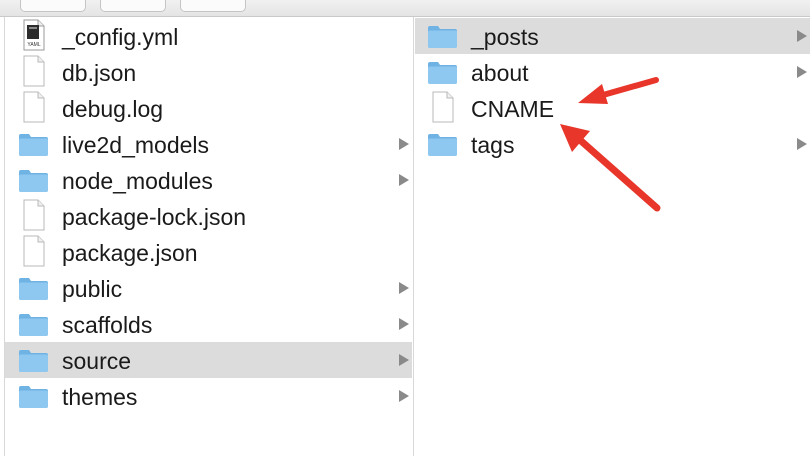 Image resolution: width=810 pixels, height=456 pixels. Describe the element at coordinates (208, 108) in the screenshot. I see `list-item: debug.log` at that location.